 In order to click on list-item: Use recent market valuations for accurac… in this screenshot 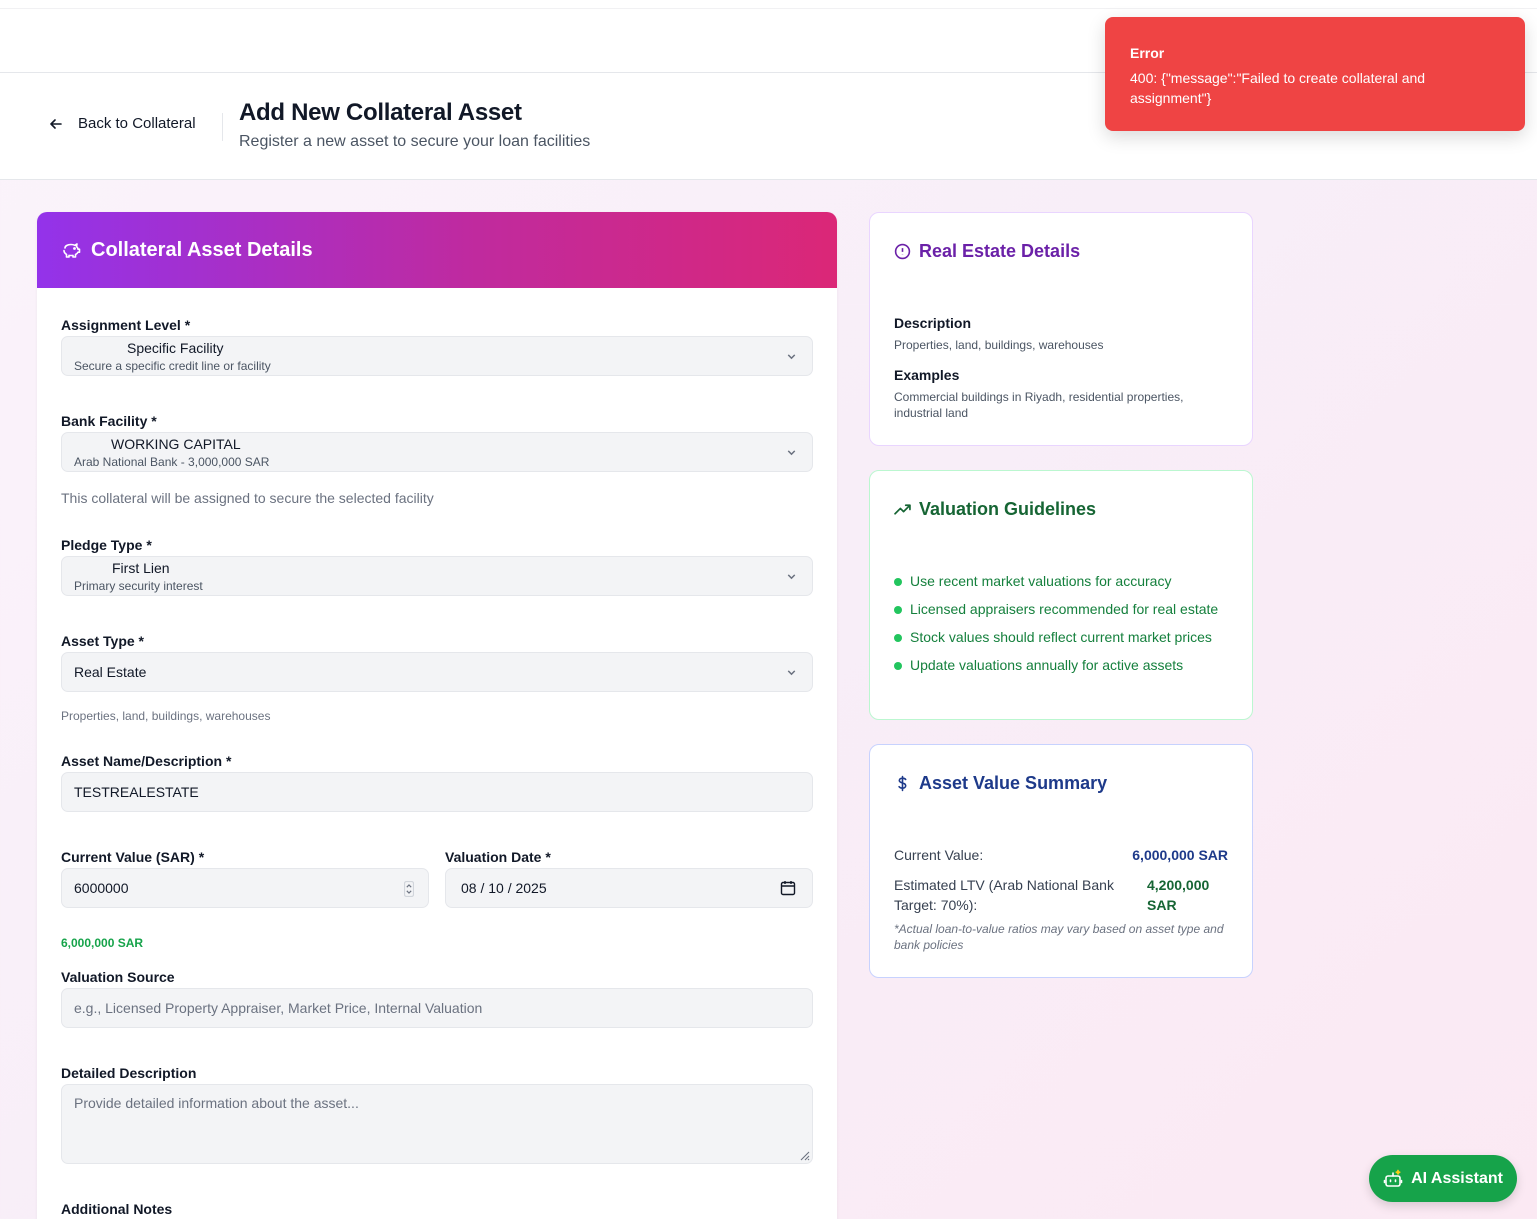, I will do `click(1064, 581)`.